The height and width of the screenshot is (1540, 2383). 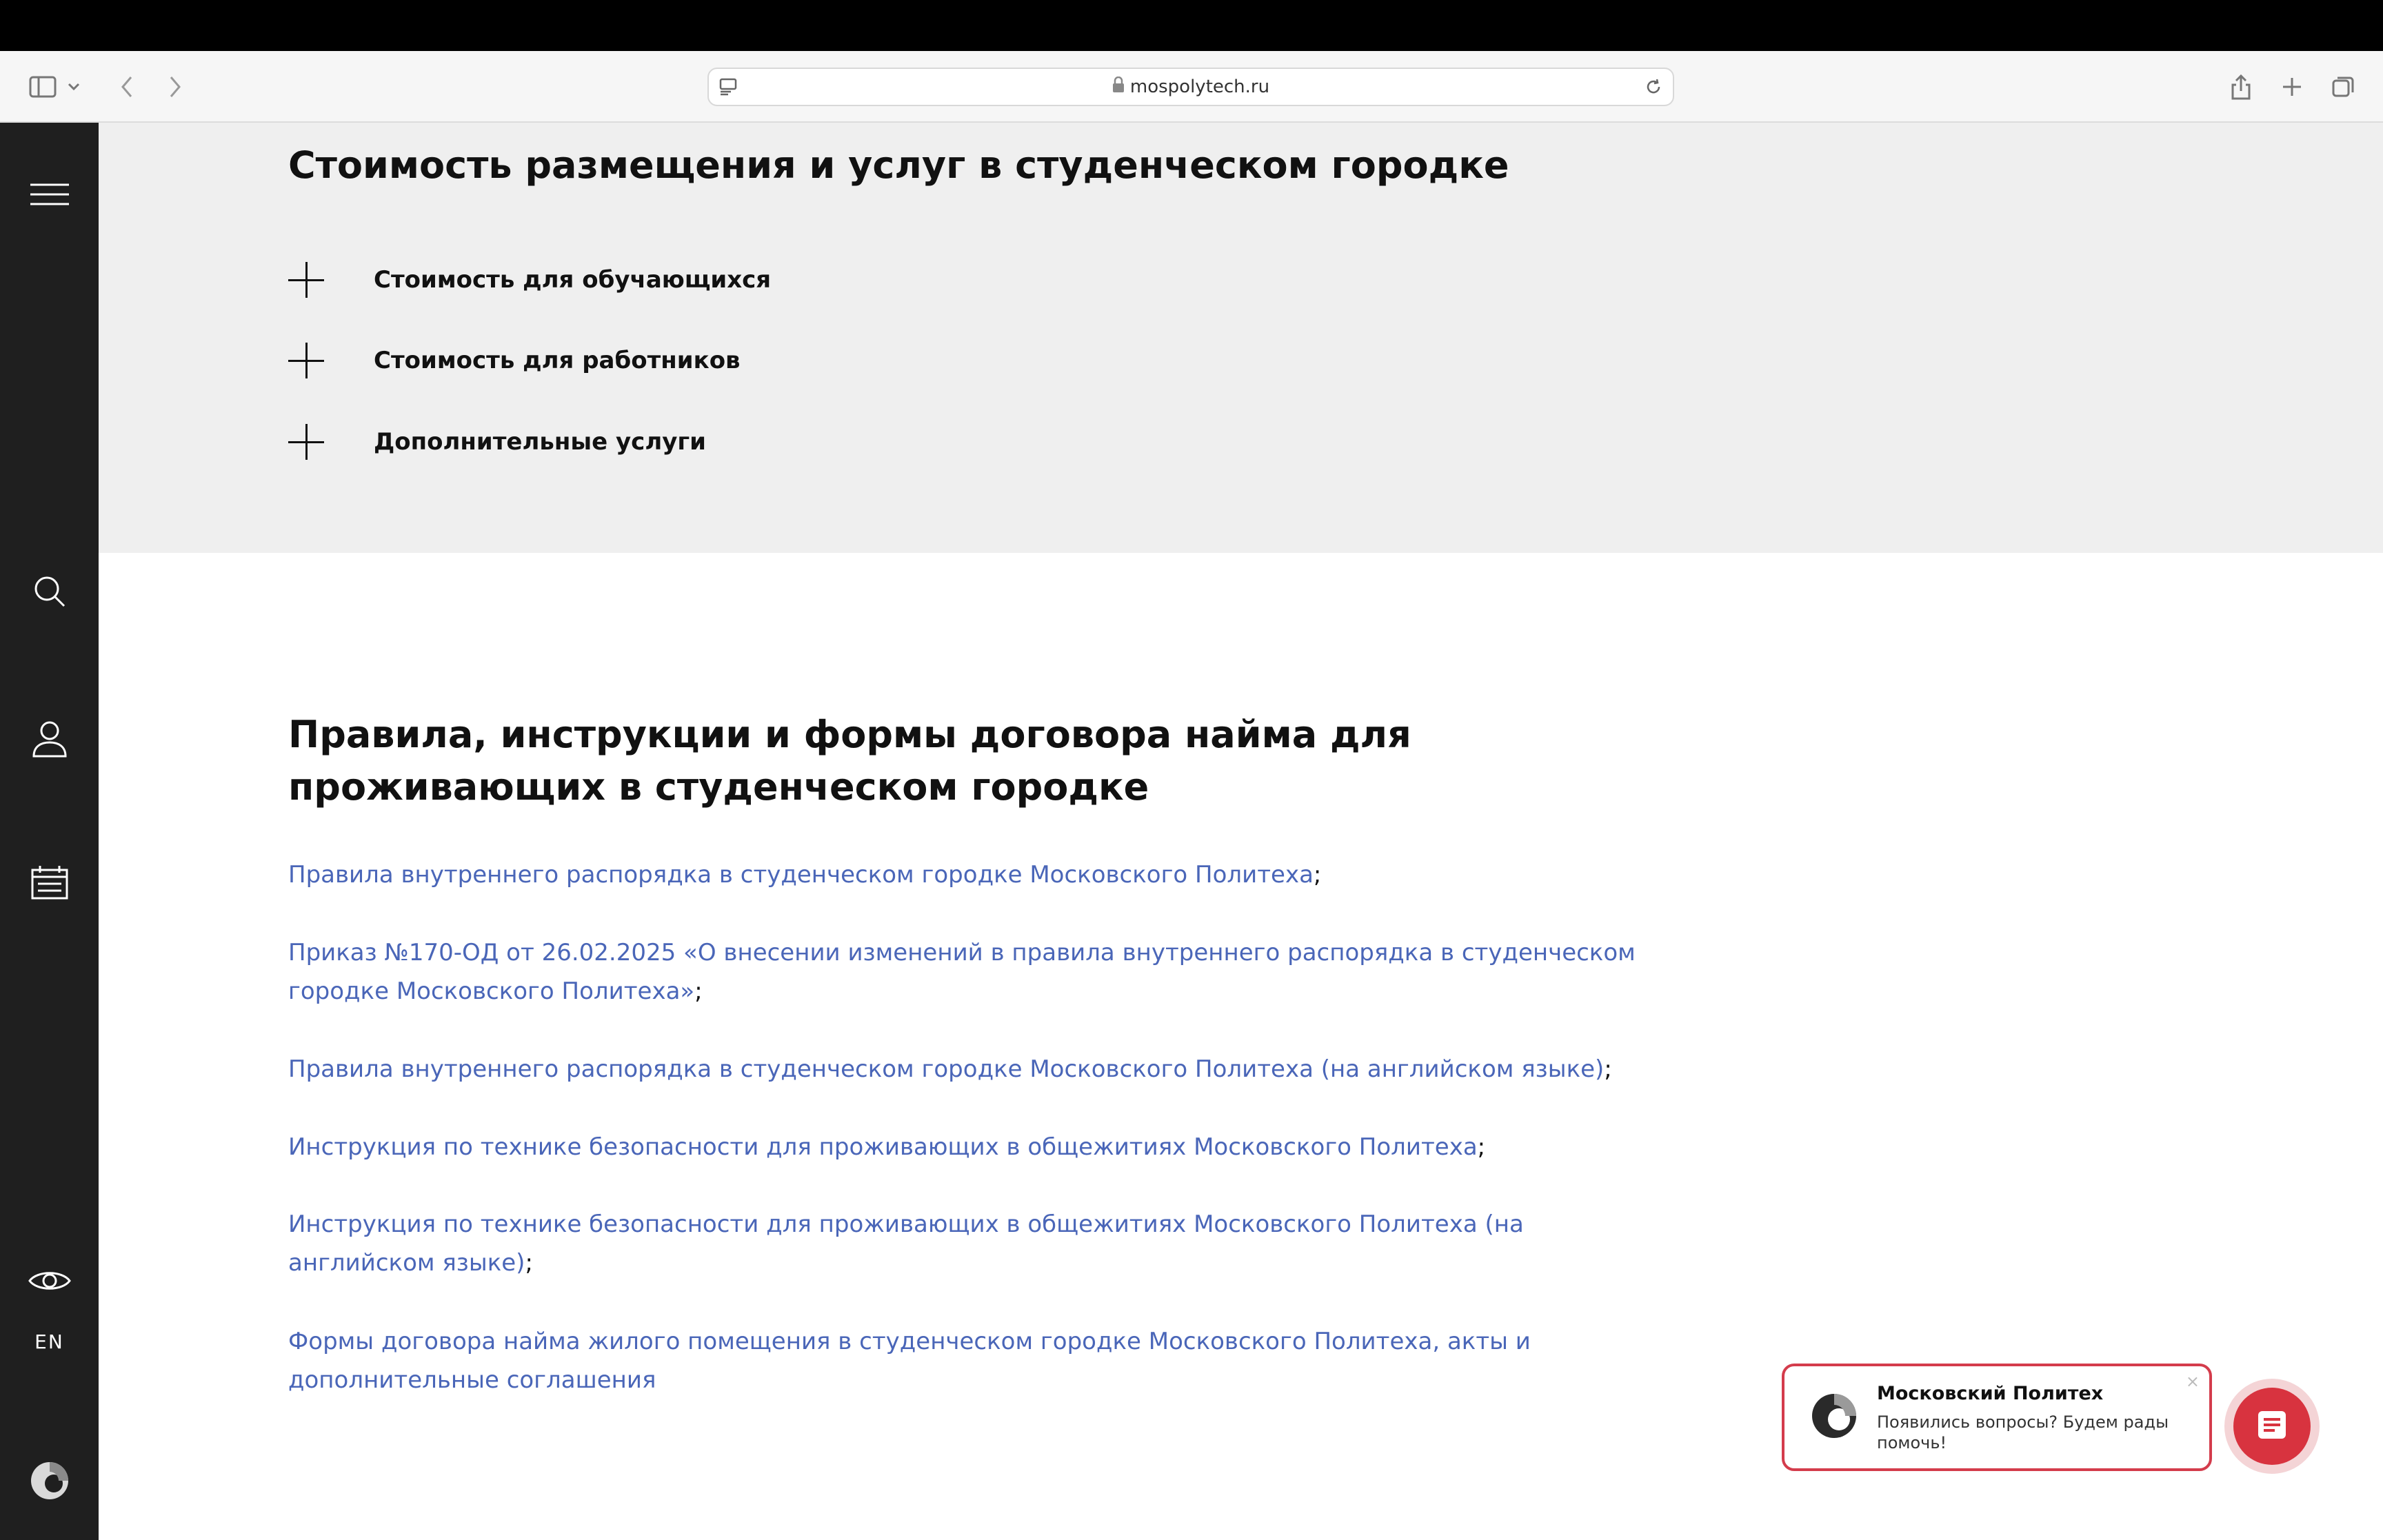 I want to click on new-tab-icon, so click(x=2292, y=87).